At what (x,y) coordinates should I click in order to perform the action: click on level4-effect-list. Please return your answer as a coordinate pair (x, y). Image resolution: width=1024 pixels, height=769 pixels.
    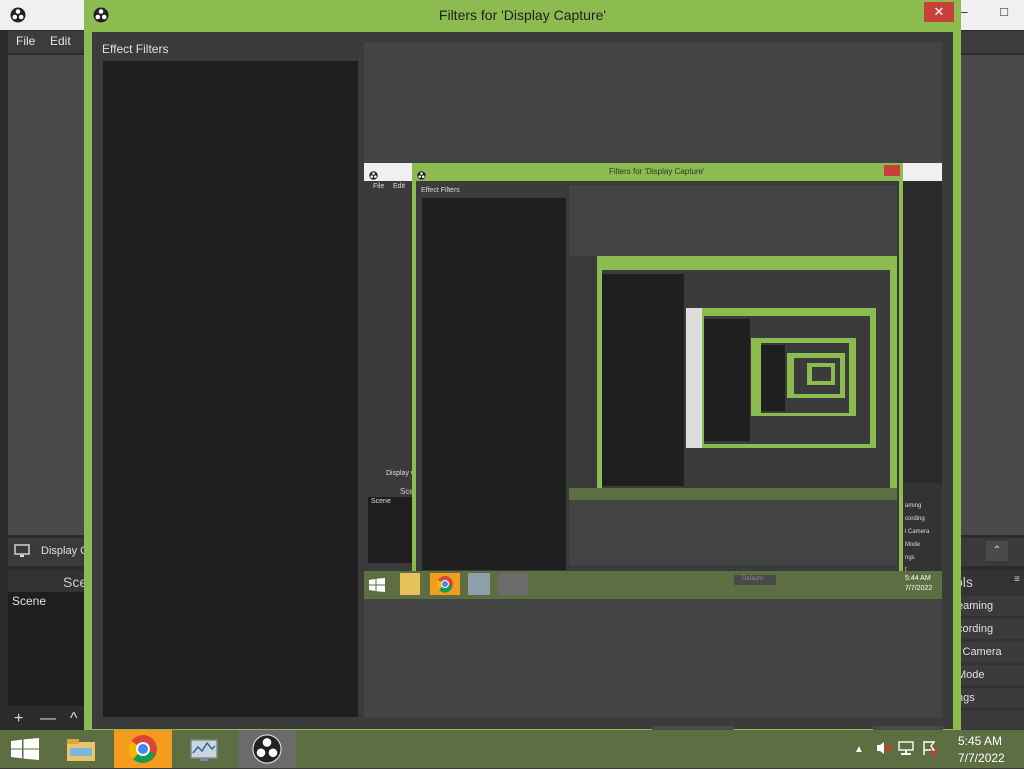
    Looking at the image, I should click on (727, 380).